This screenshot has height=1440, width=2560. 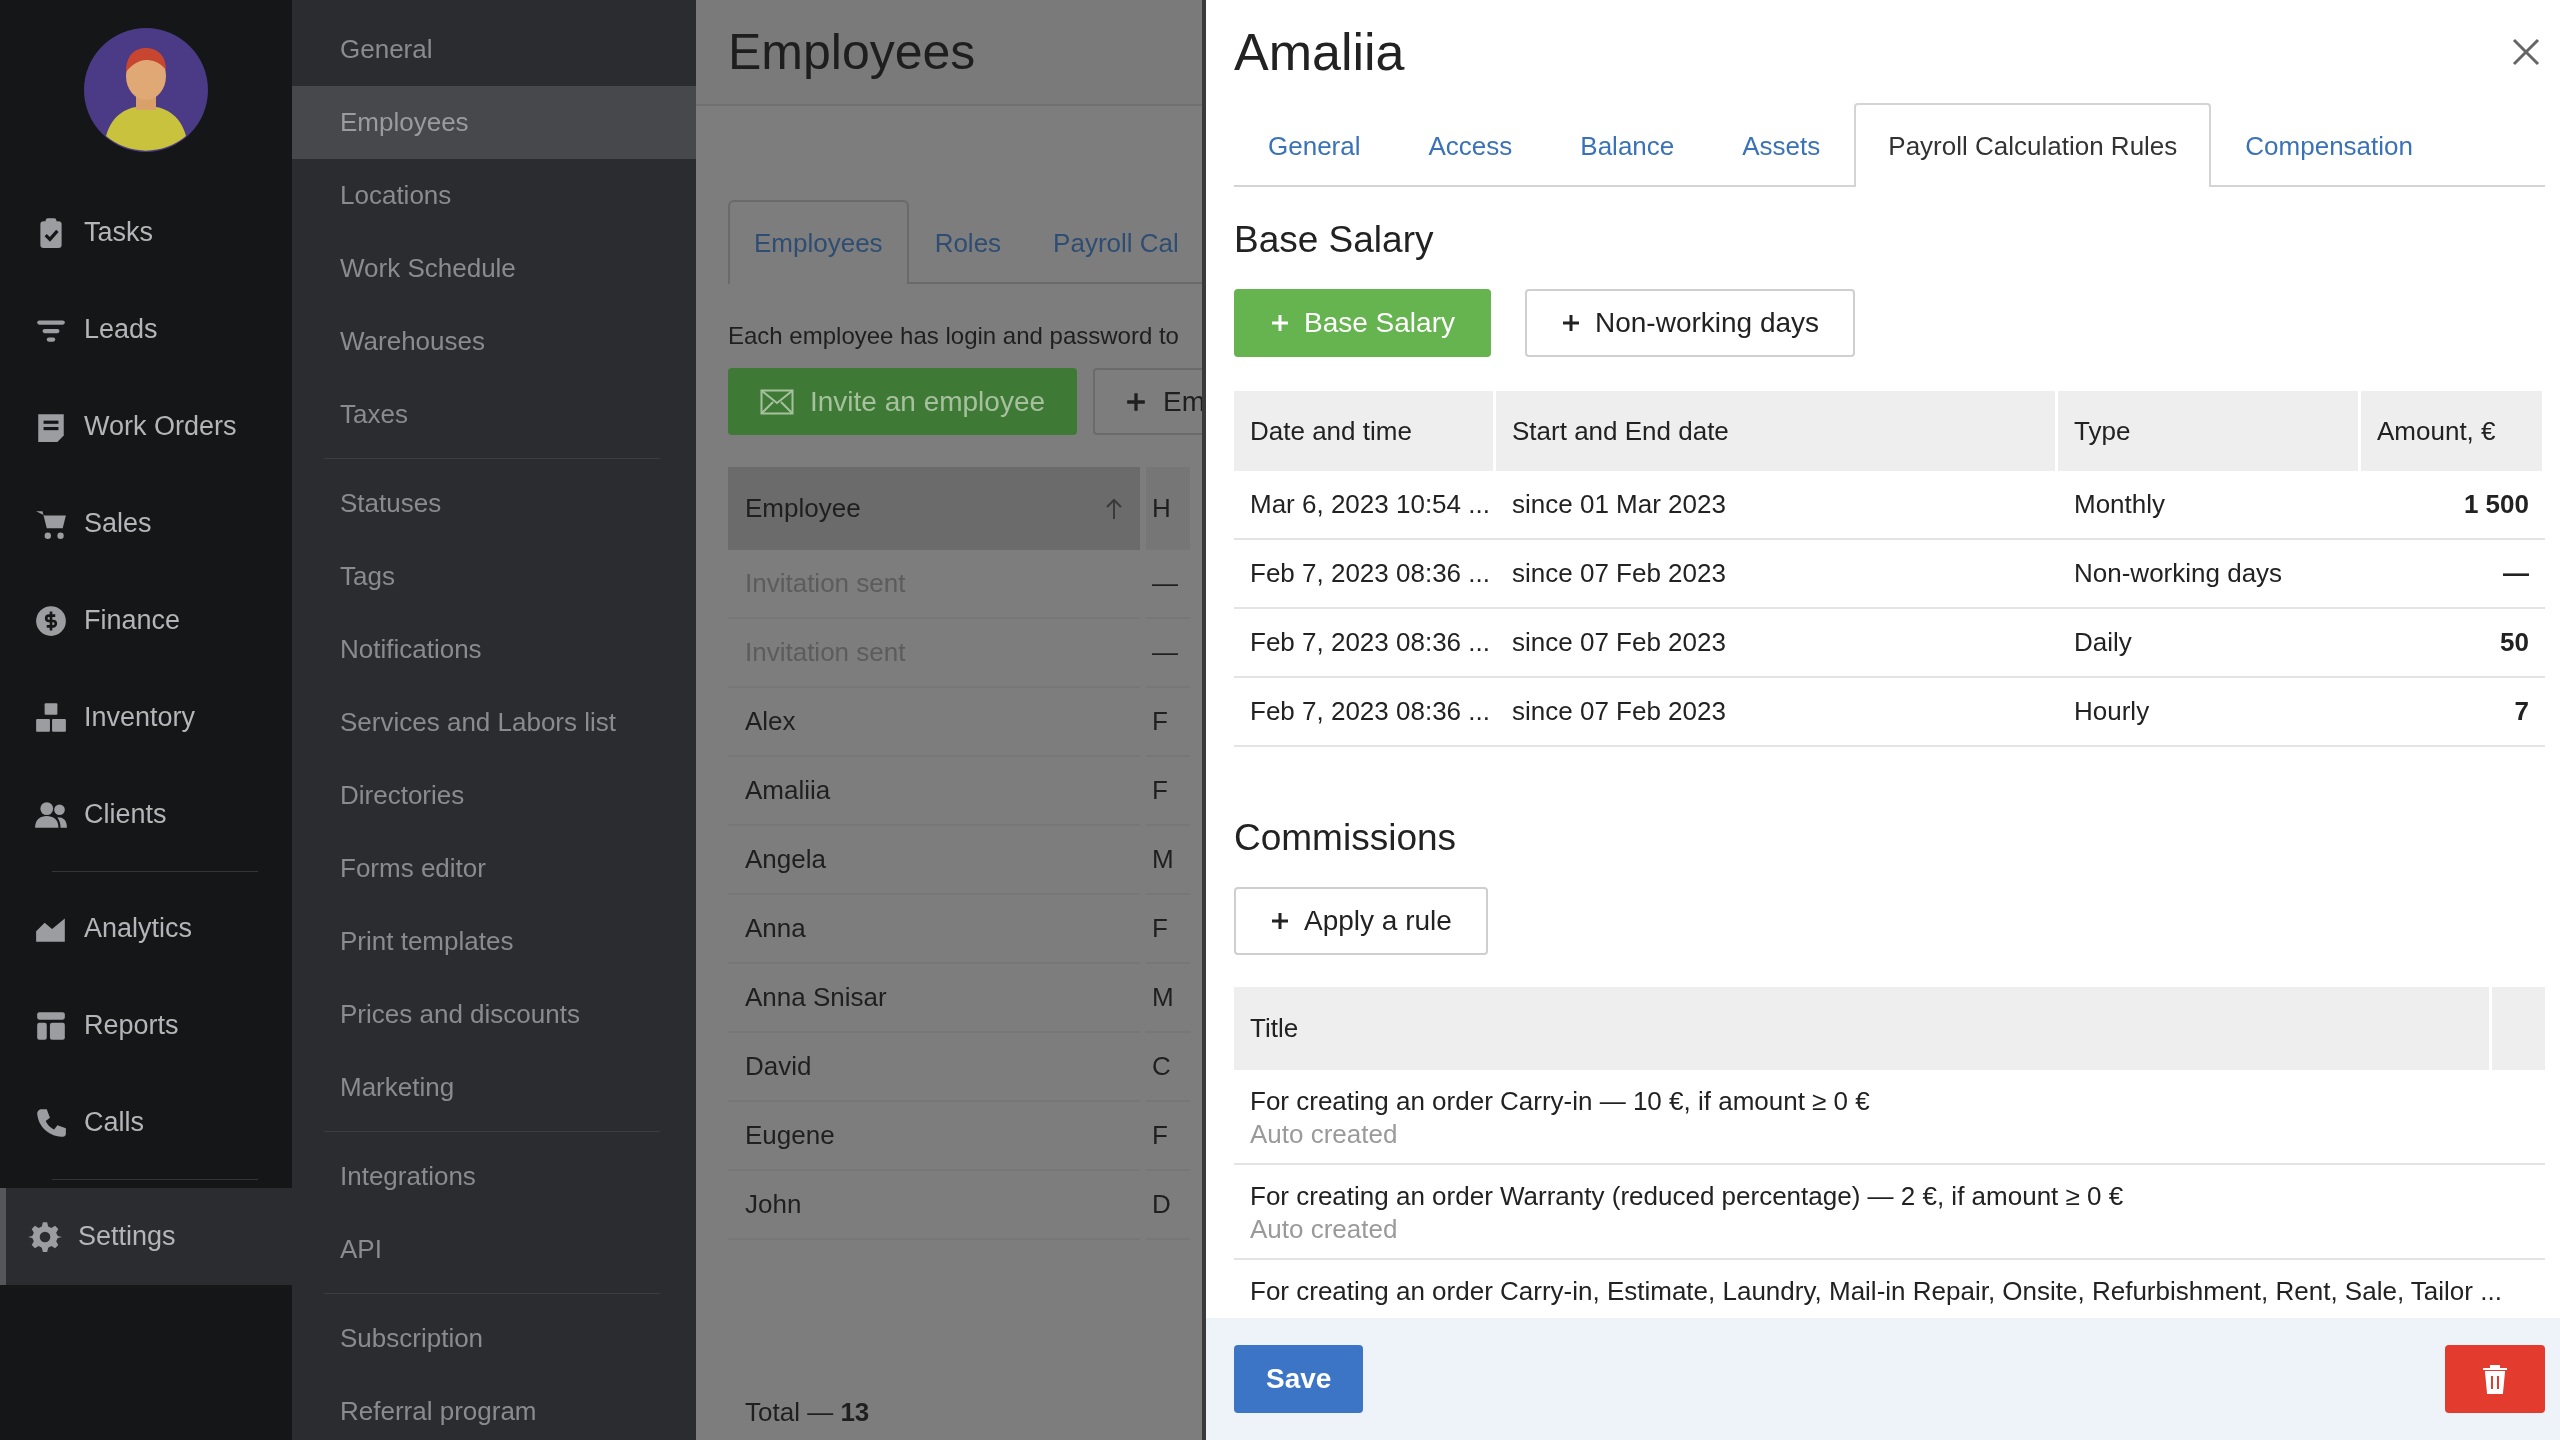 What do you see at coordinates (954, 336) in the screenshot?
I see `description-text: Each employee has login and password to` at bounding box center [954, 336].